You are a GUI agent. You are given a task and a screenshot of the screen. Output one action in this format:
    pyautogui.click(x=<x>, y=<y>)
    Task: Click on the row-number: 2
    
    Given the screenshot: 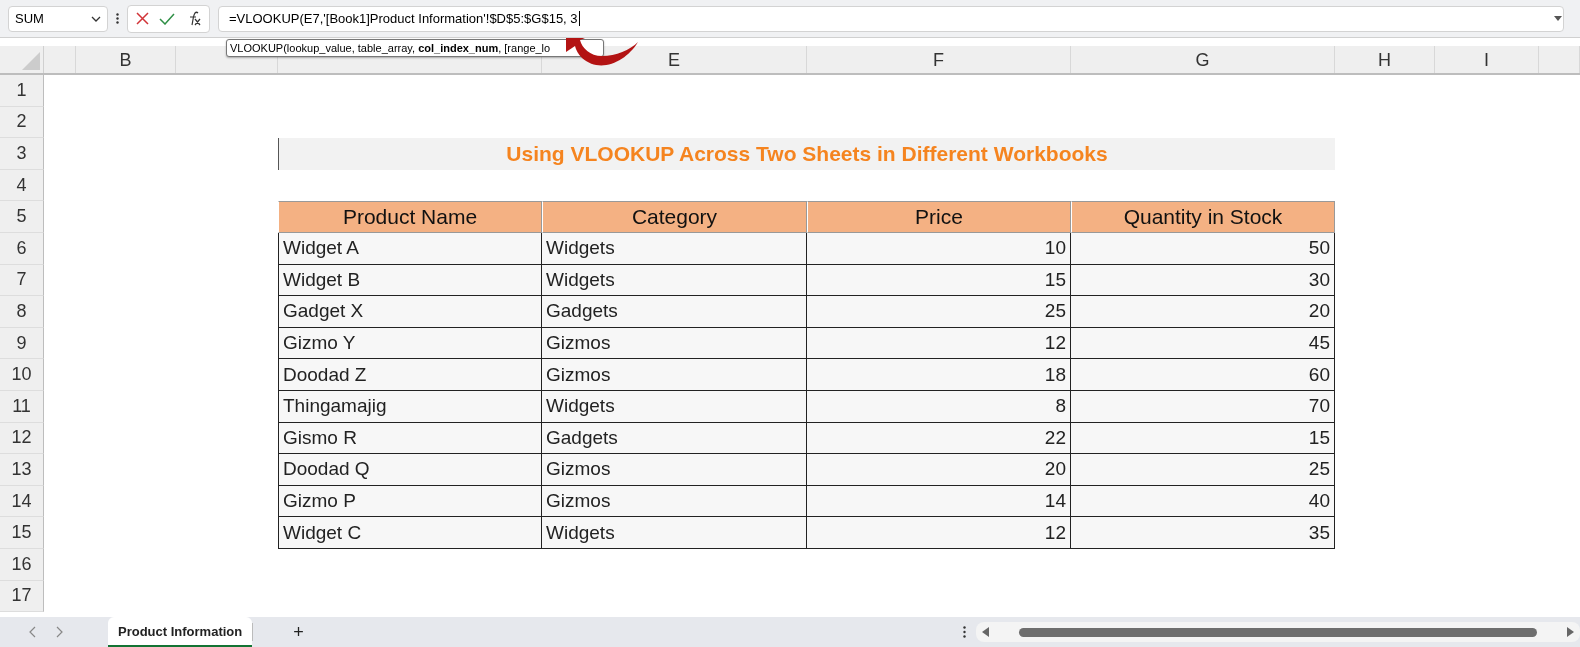 What is the action you would take?
    pyautogui.click(x=22, y=122)
    